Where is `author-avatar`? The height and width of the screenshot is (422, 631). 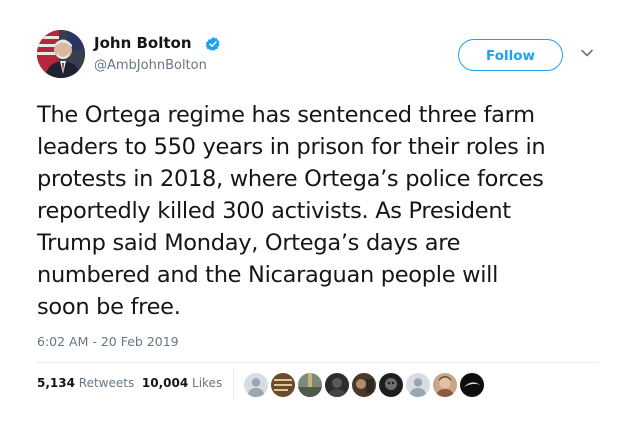
author-avatar is located at coordinates (61, 54).